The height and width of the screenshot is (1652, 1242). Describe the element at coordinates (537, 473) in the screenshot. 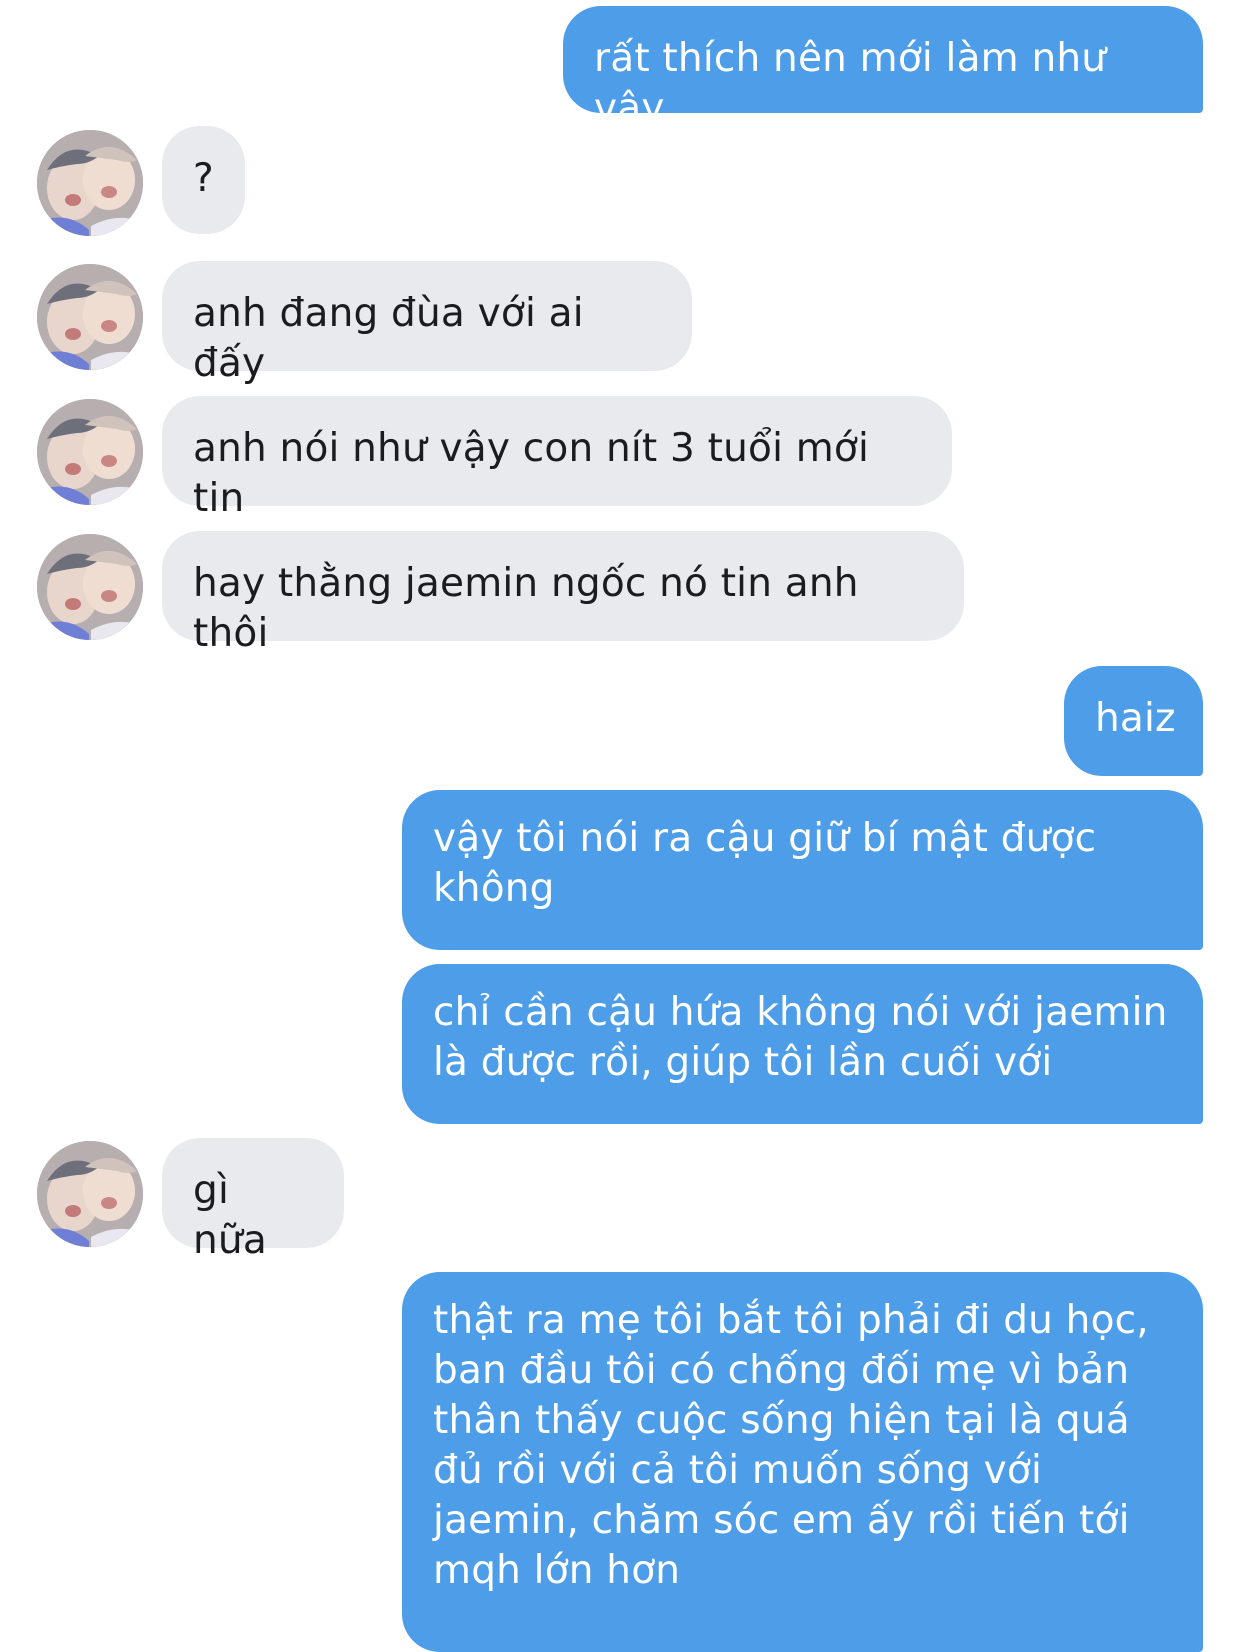

I see `message-text: anh nói như vậy con nít 3 tuổi mới tin` at that location.